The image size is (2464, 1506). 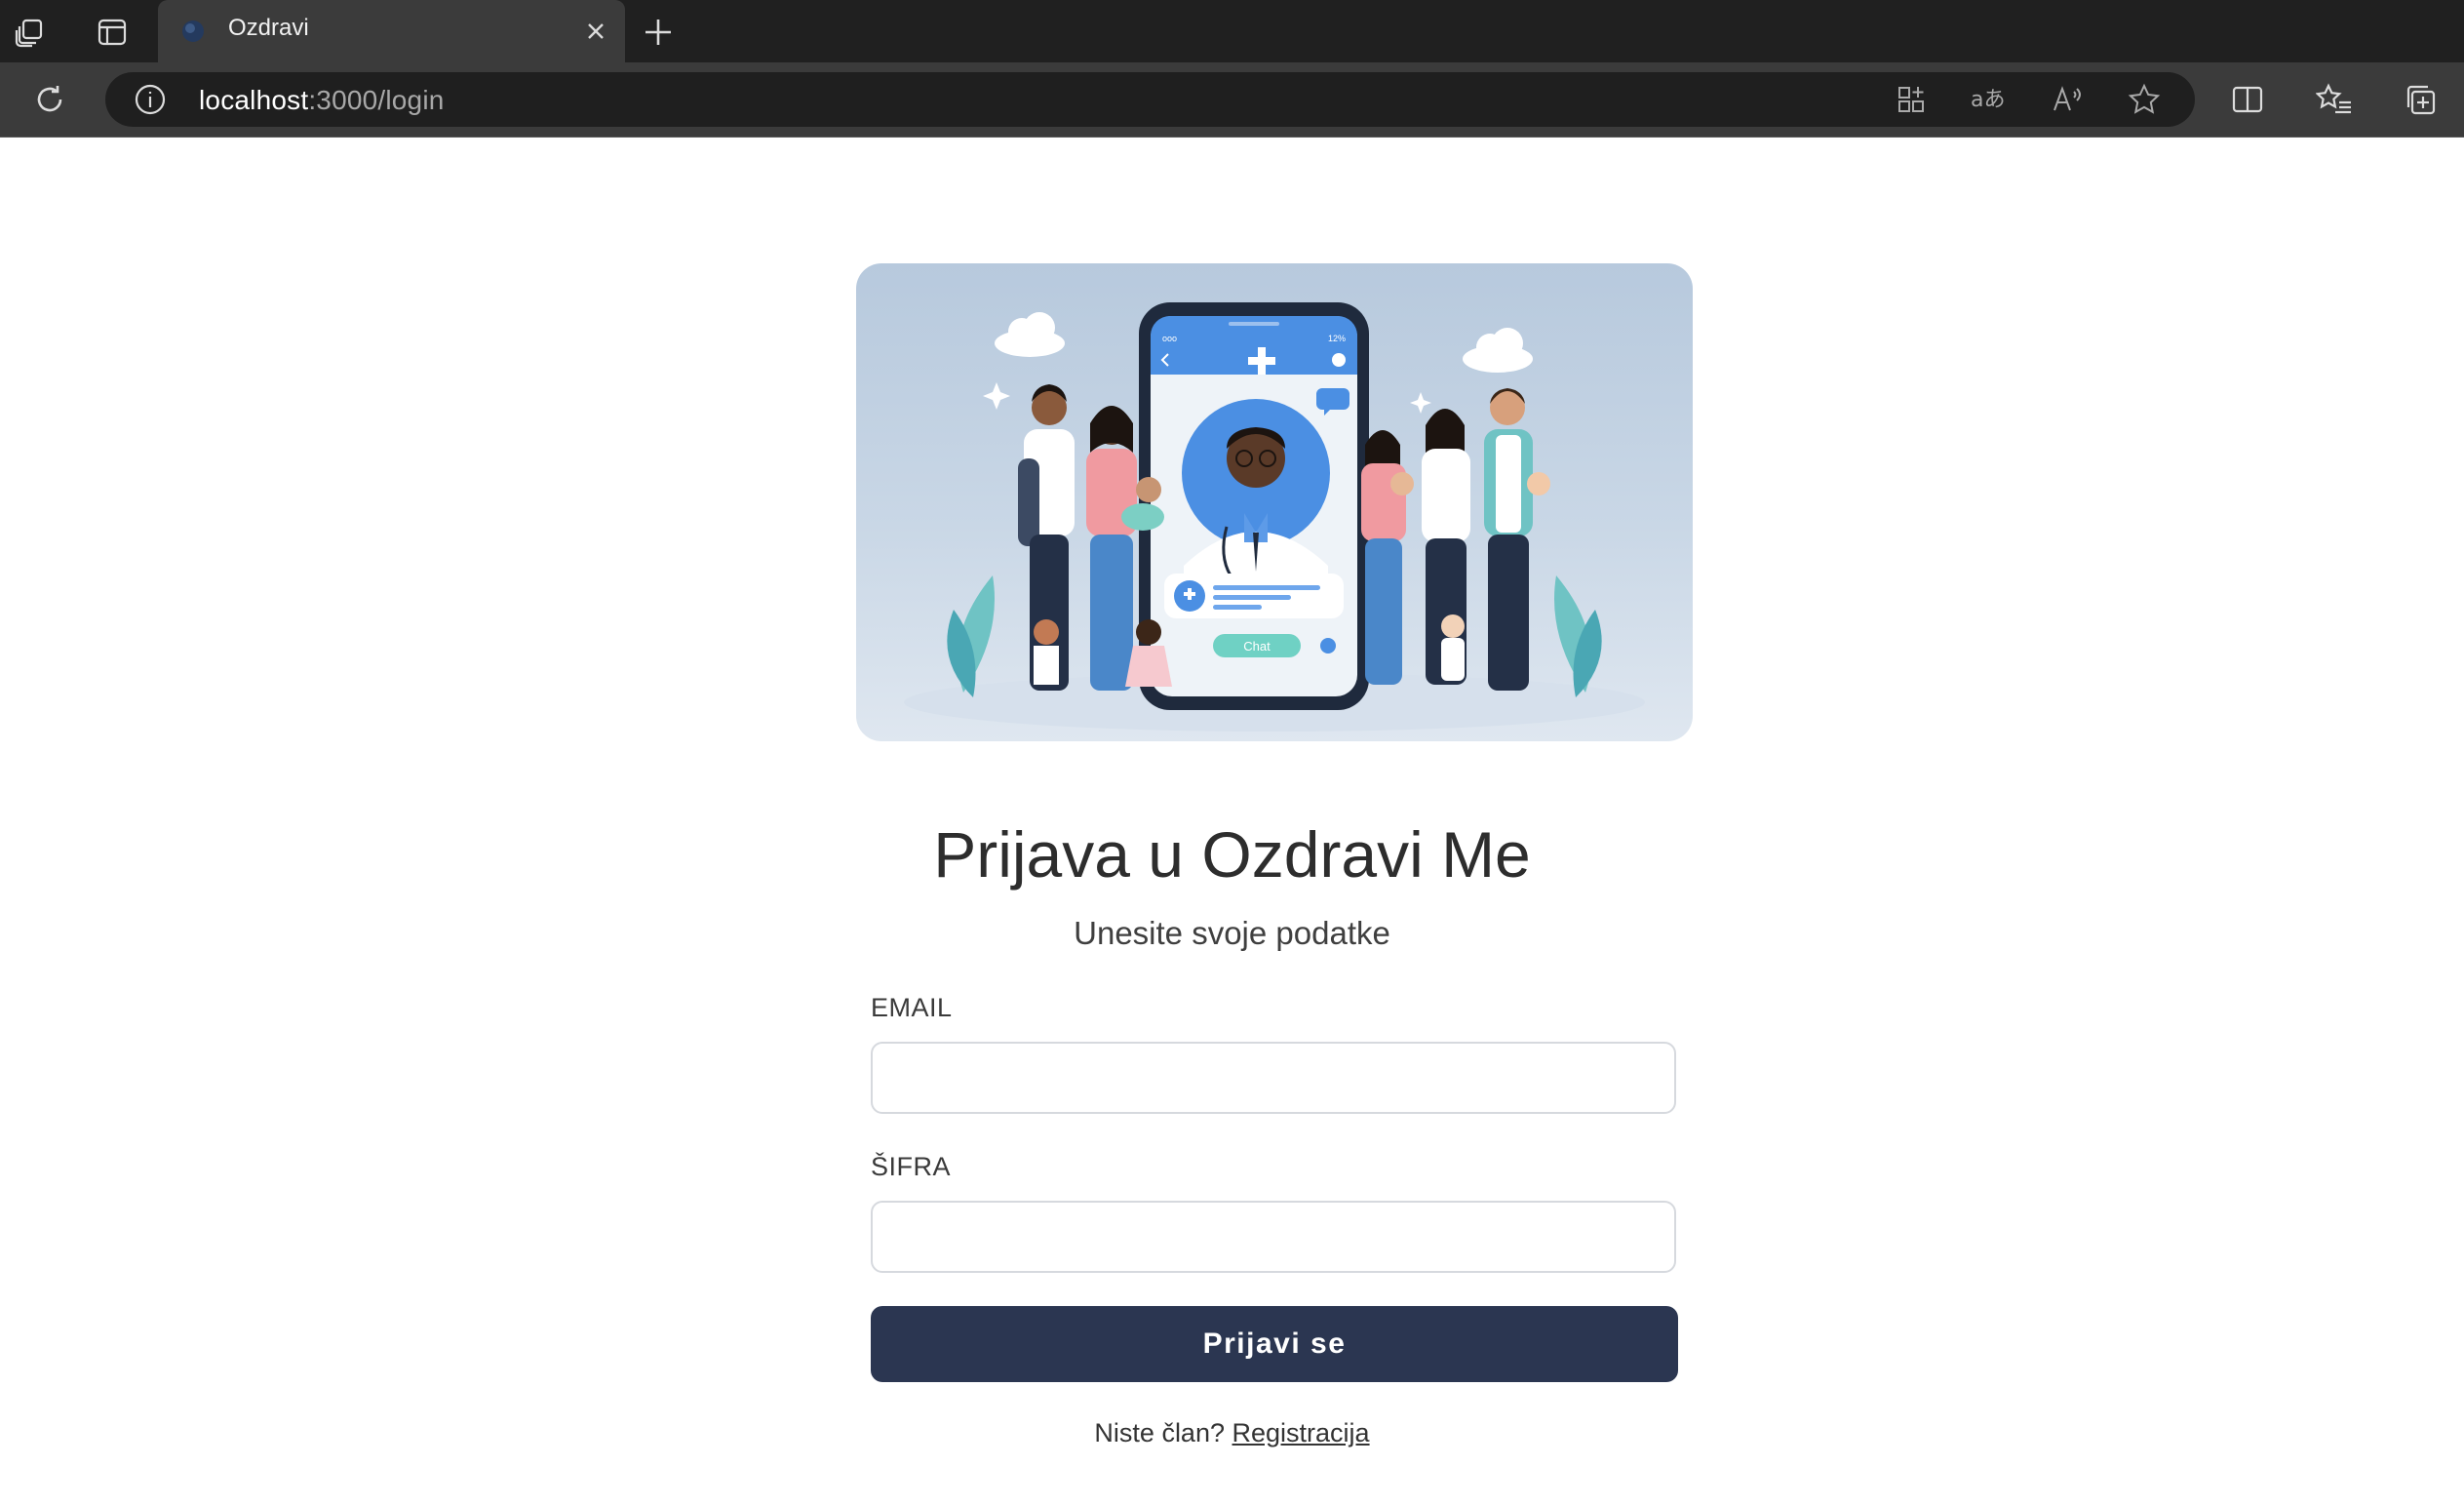 I want to click on workspaces-icon, so click(x=30, y=32).